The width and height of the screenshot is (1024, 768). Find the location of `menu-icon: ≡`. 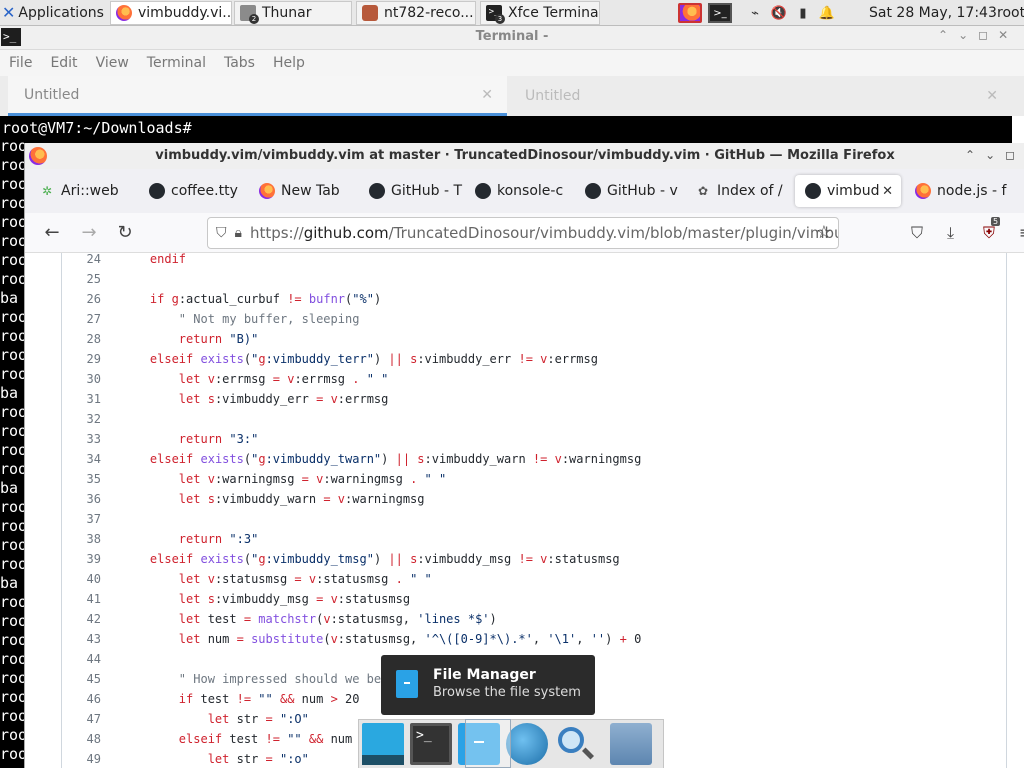

menu-icon: ≡ is located at coordinates (1021, 232).